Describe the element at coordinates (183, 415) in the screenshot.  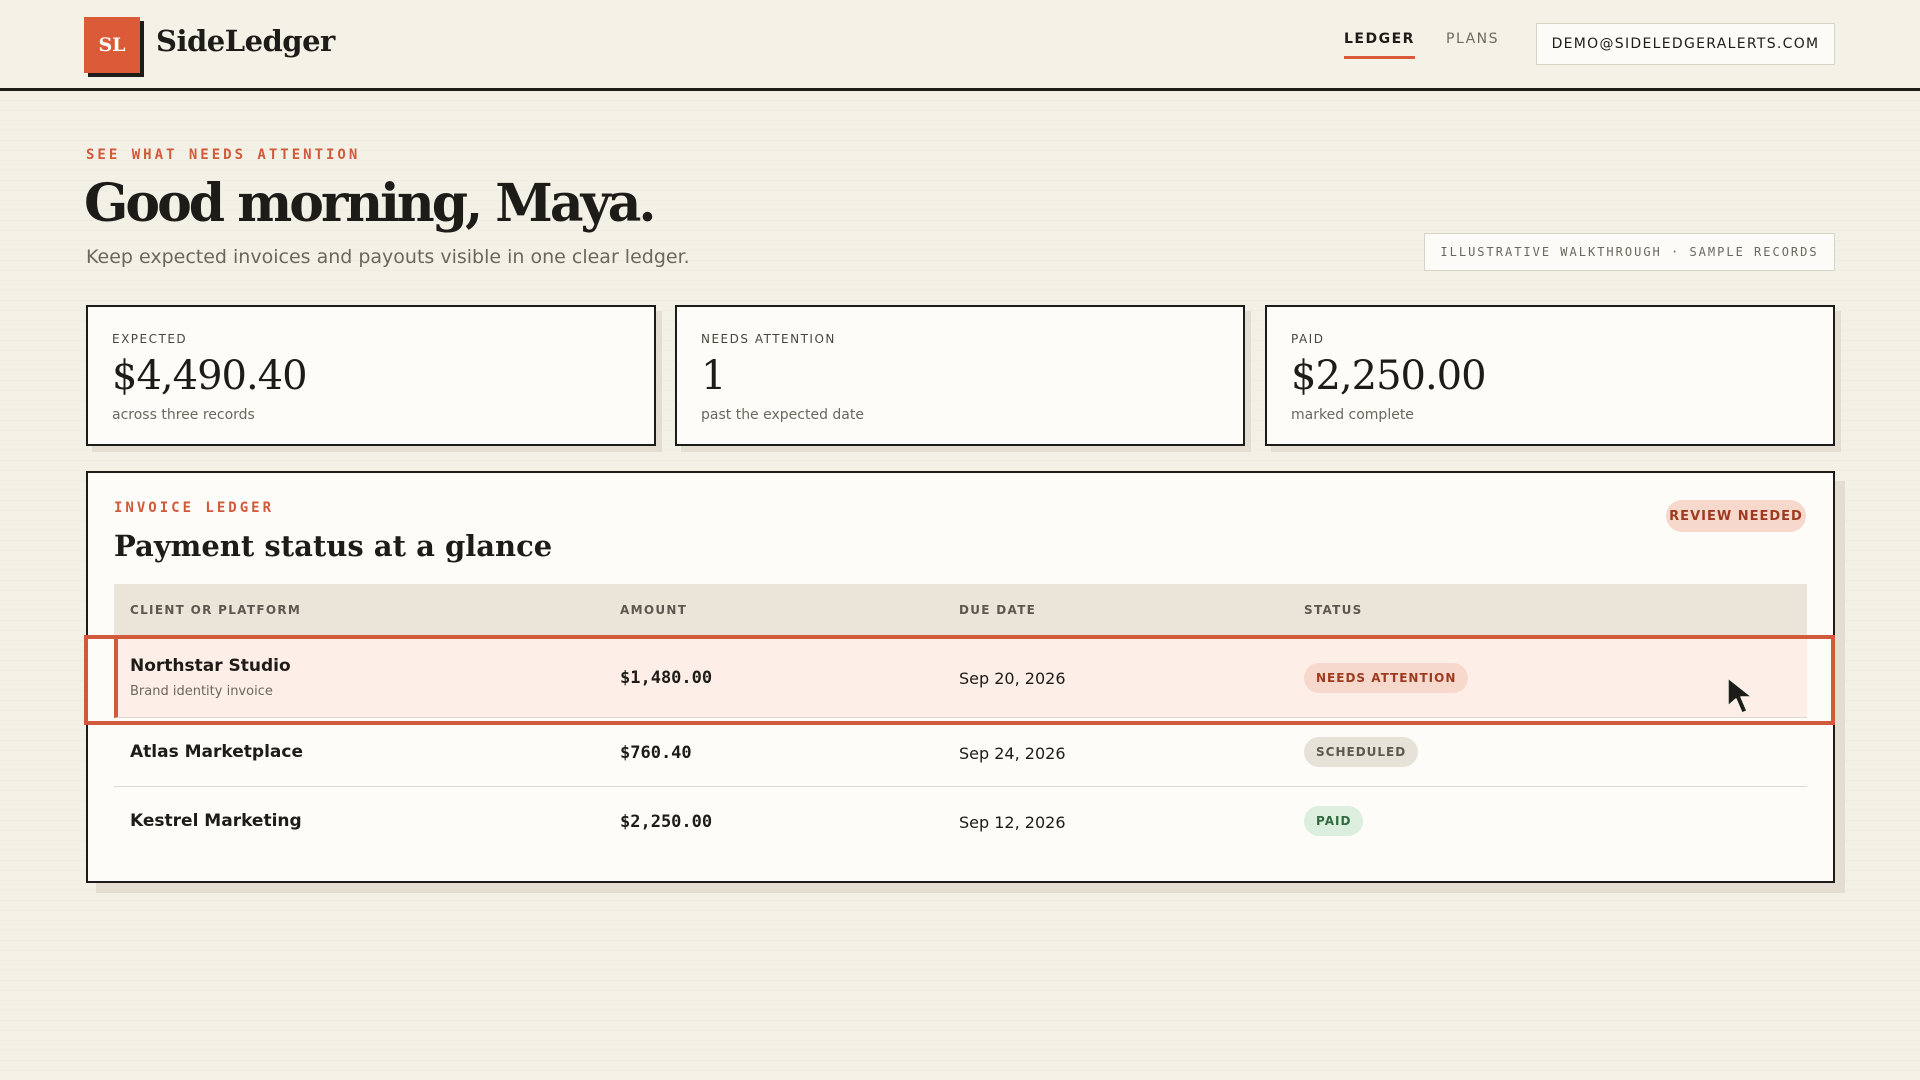
I see `card-note: across three records` at that location.